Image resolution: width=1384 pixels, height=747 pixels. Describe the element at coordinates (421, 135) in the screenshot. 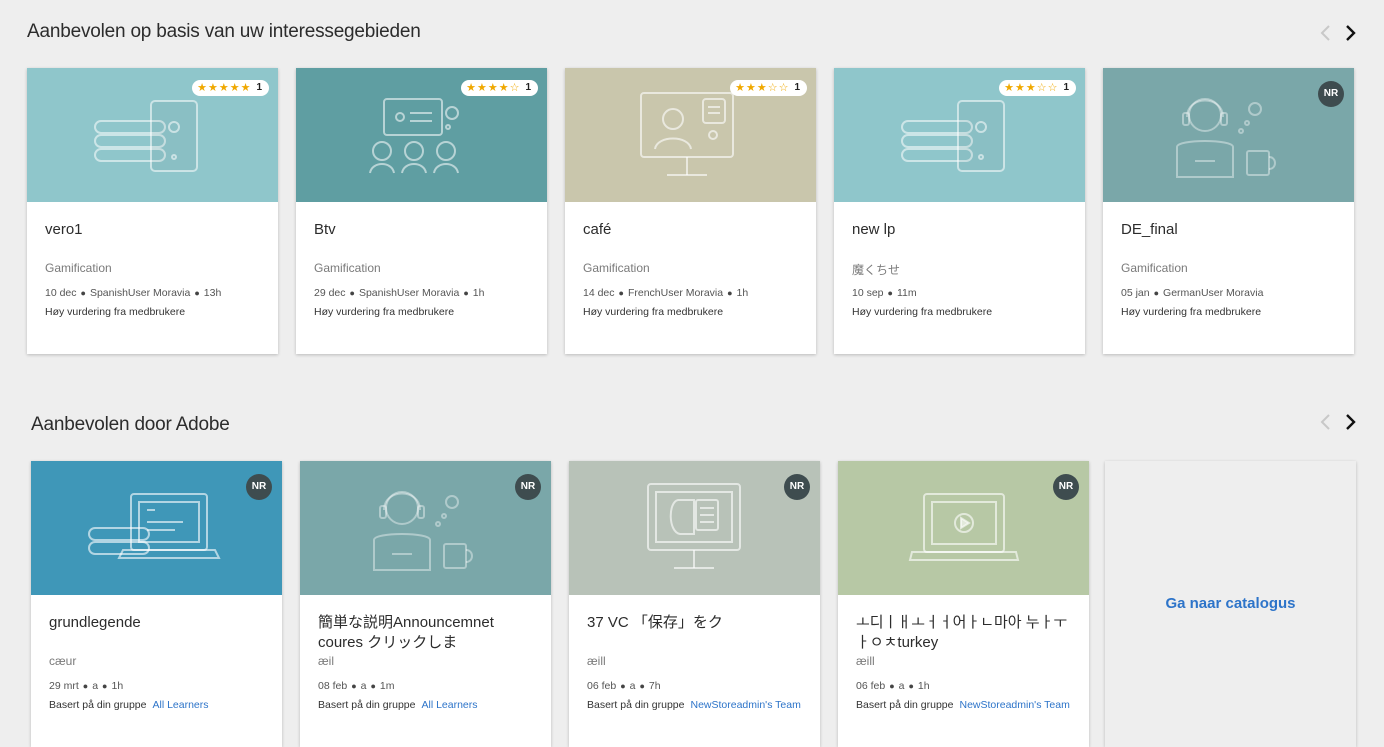

I see `card-thumbnail: ★ ★ ★ ★ ☆ 1` at that location.